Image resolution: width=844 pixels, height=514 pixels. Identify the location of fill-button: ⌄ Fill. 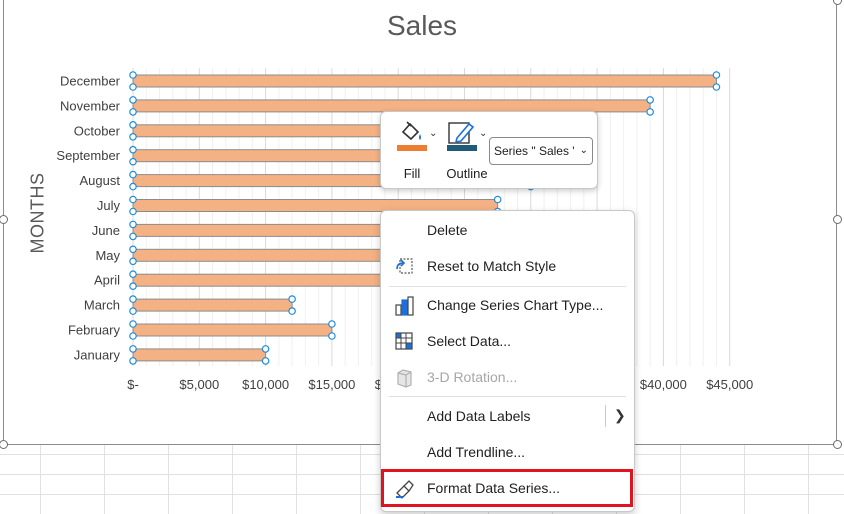
(420, 151).